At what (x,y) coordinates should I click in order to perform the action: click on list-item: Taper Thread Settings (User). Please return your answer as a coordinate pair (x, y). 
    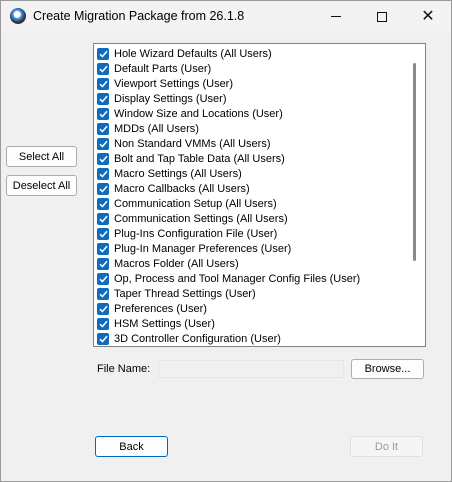
    Looking at the image, I should click on (176, 293).